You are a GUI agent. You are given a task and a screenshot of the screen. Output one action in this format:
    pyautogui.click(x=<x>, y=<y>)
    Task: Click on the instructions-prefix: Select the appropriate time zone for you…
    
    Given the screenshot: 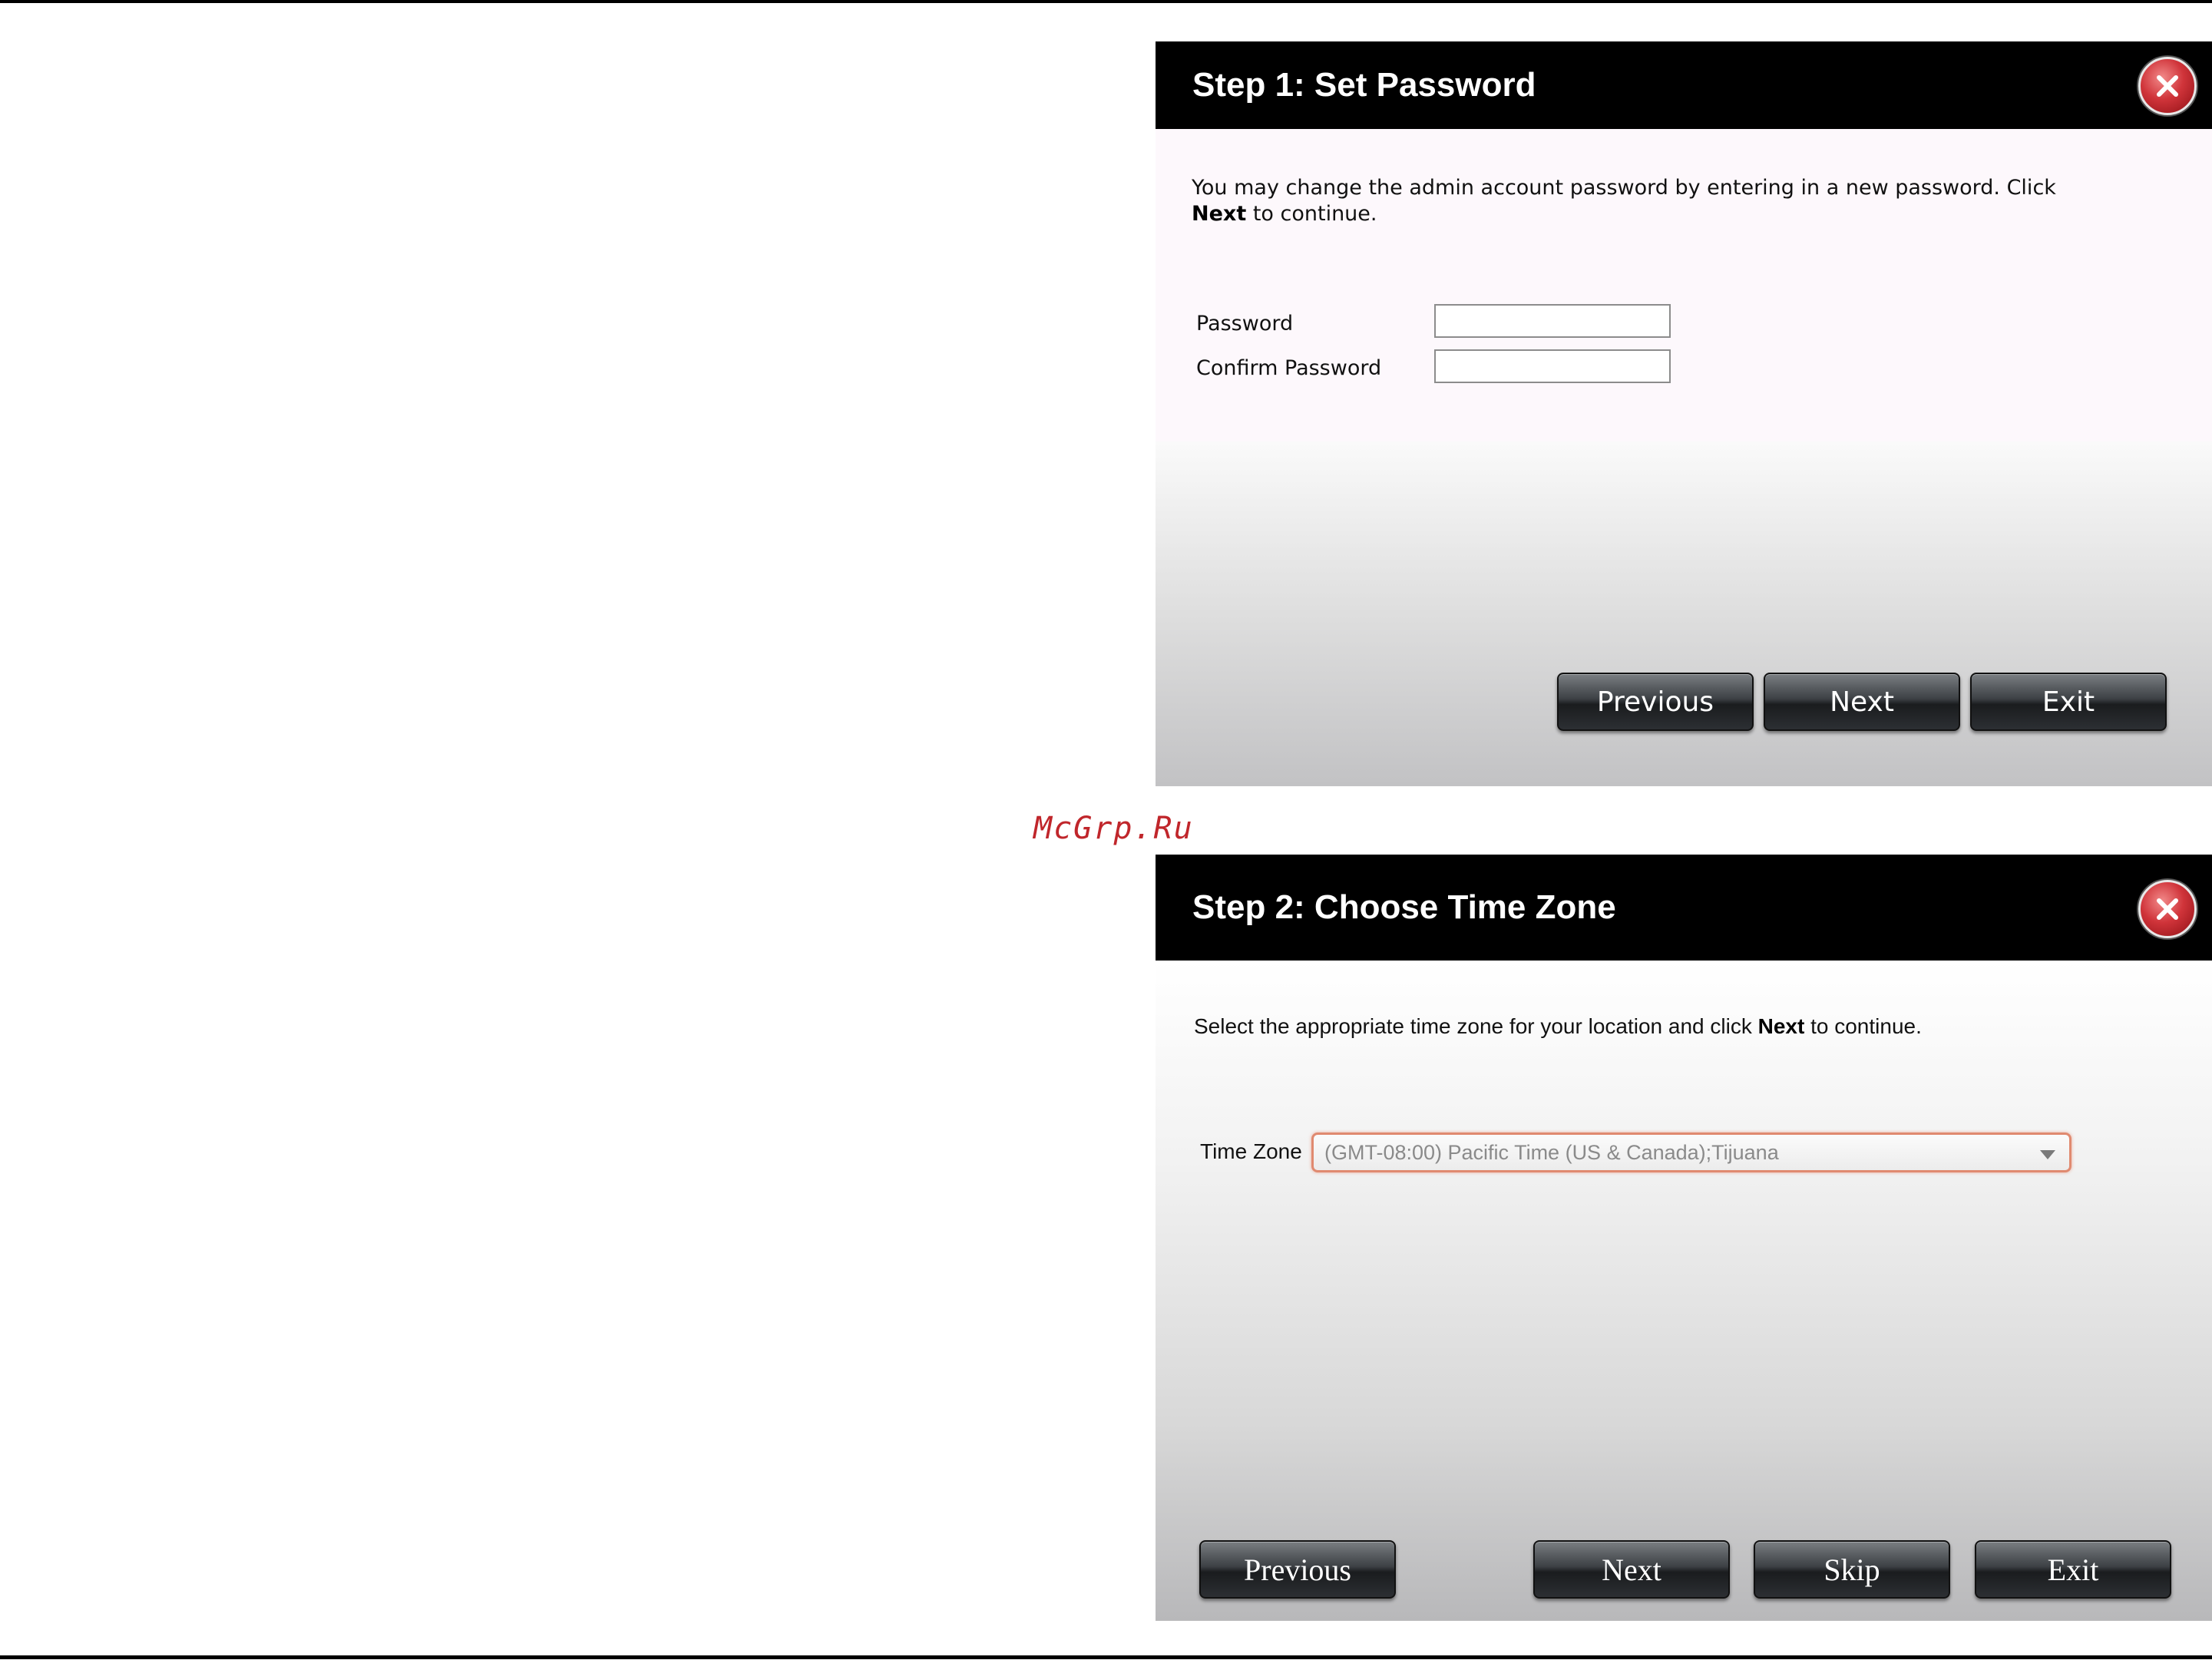 What is the action you would take?
    pyautogui.click(x=1476, y=1026)
    